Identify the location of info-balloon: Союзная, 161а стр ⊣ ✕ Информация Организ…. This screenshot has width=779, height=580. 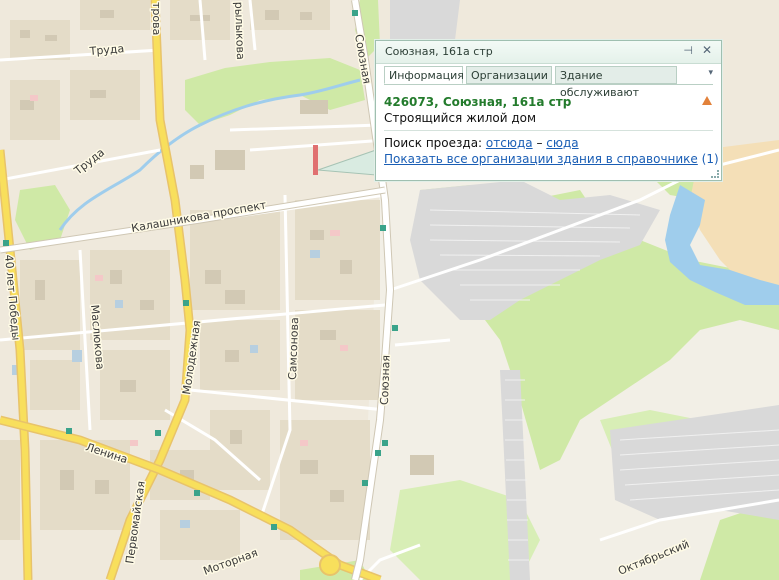
(548, 110).